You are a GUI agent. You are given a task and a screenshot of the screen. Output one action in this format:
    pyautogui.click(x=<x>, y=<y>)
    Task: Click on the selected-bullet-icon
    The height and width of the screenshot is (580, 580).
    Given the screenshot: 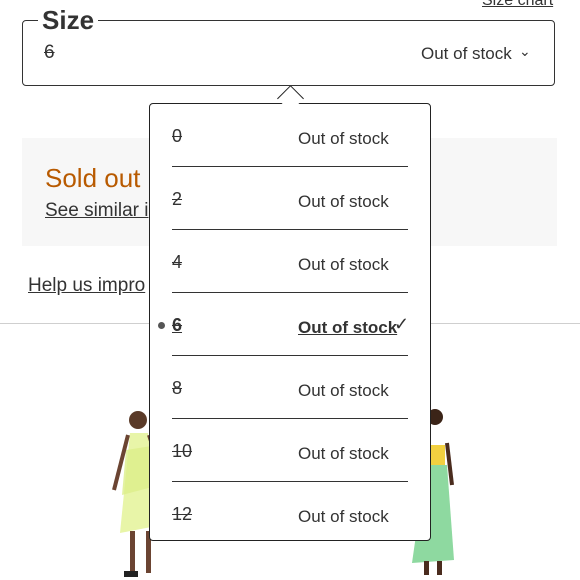 What is the action you would take?
    pyautogui.click(x=161, y=325)
    